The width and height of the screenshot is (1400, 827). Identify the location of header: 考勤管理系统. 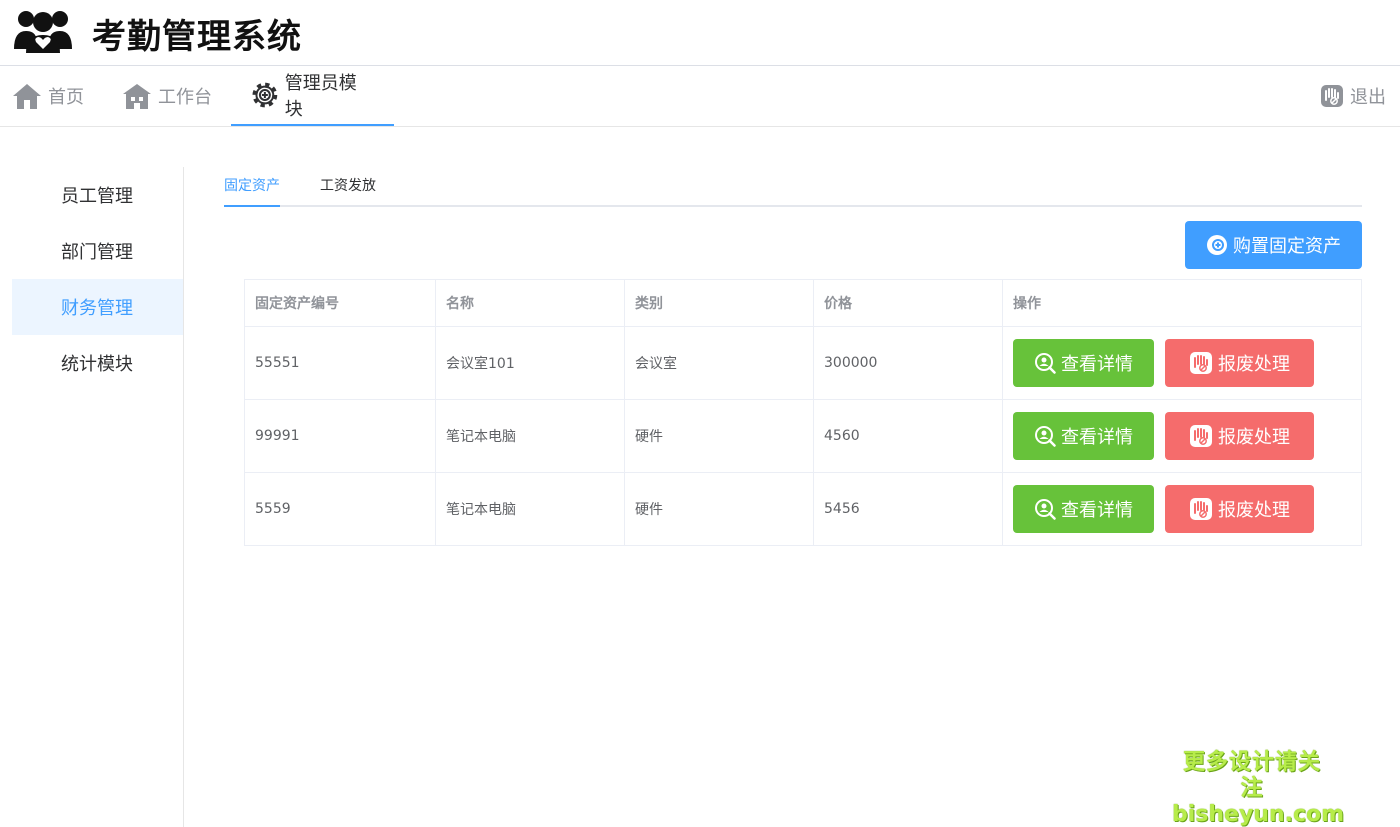
(700, 33).